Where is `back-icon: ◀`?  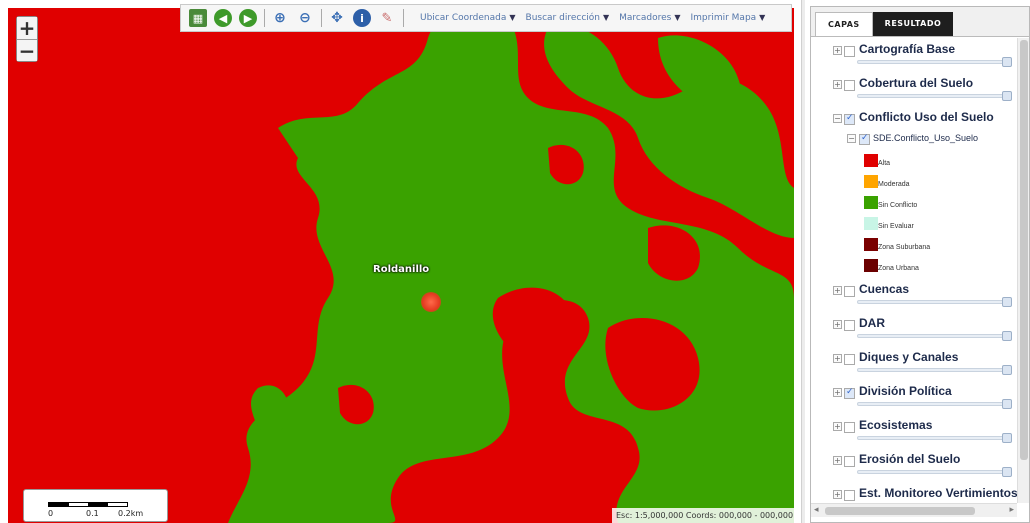
back-icon: ◀ is located at coordinates (223, 18).